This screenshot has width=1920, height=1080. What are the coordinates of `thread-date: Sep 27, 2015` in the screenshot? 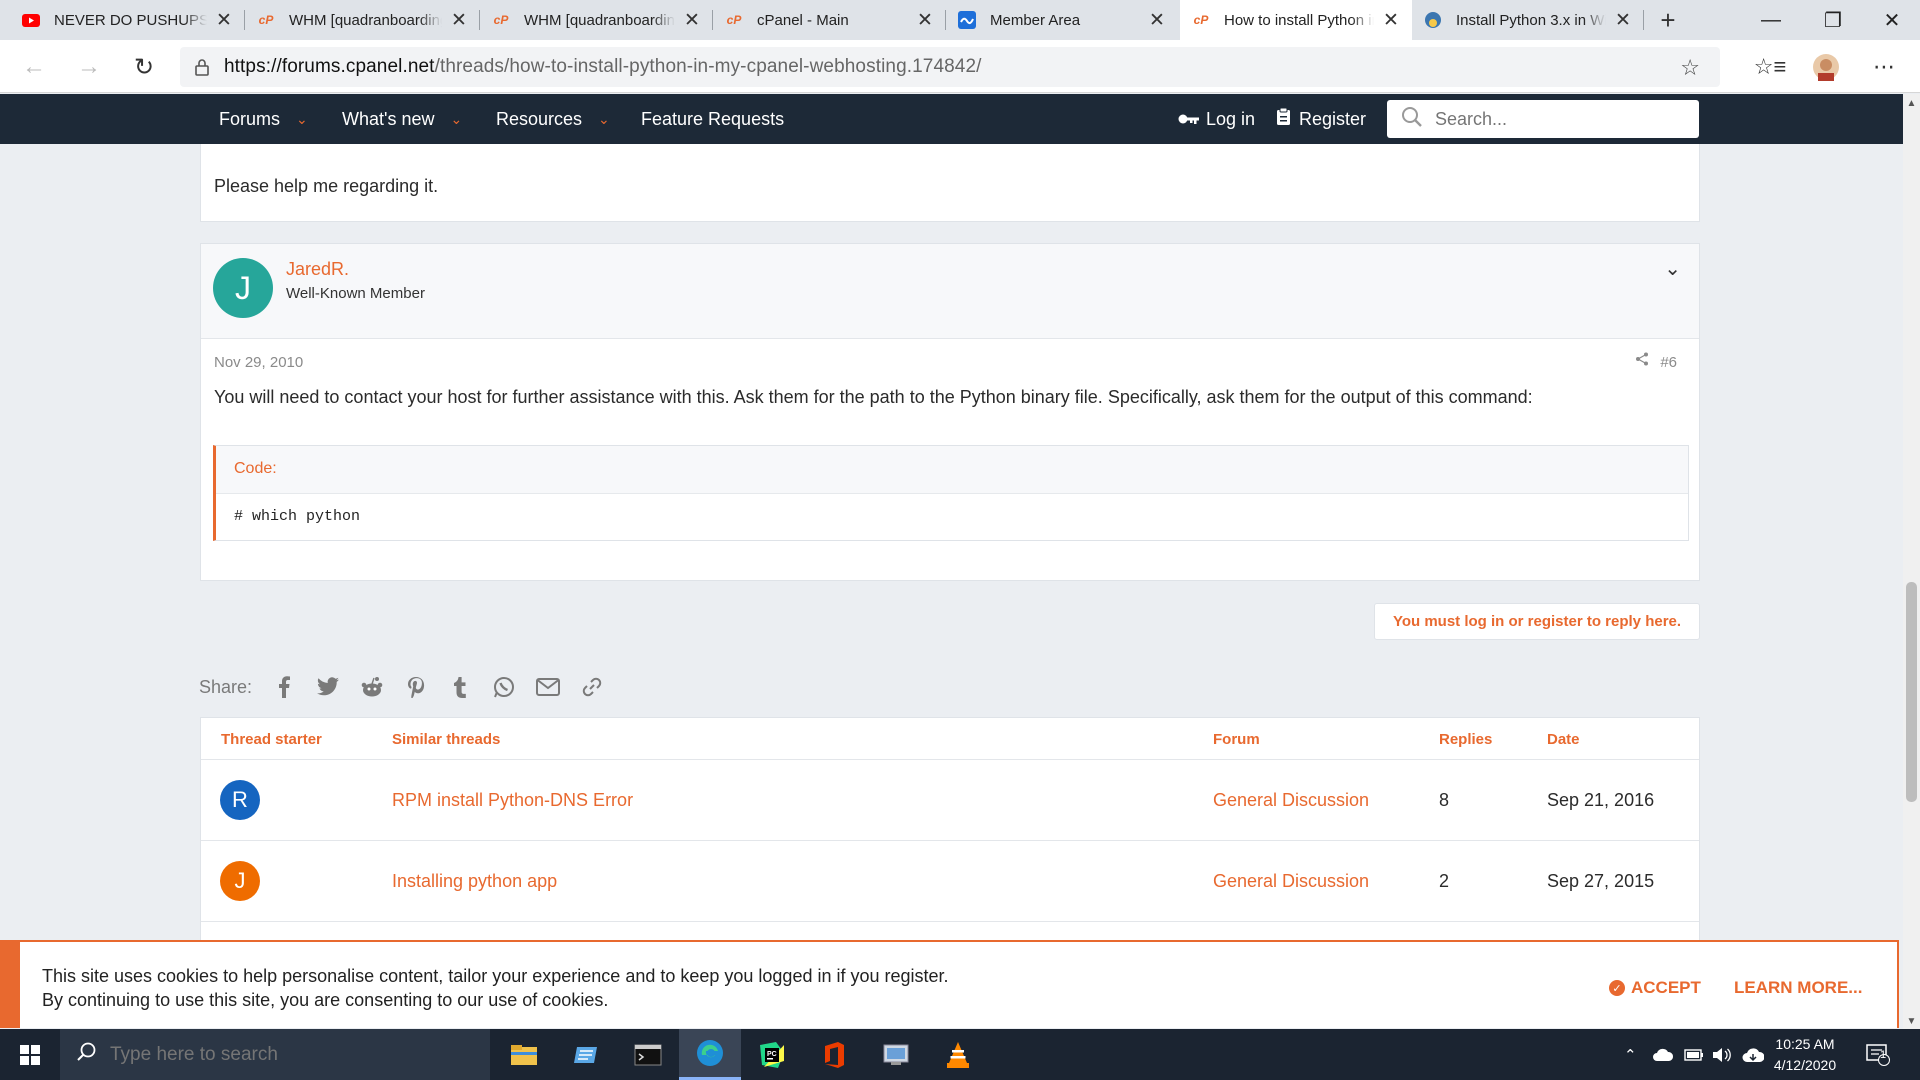 It's located at (1600, 881).